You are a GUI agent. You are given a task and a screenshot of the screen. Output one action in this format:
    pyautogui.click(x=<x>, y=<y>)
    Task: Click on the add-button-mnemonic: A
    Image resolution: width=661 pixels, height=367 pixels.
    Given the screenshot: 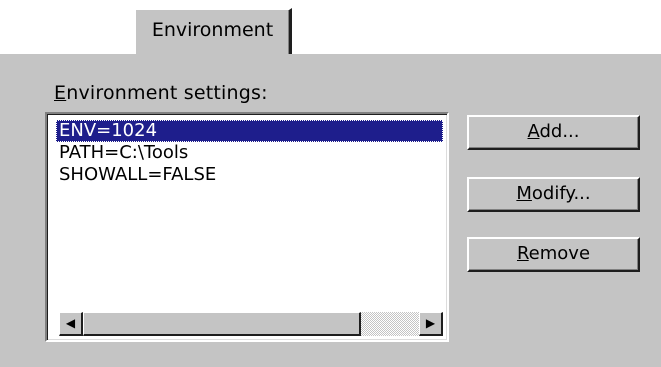 What is the action you would take?
    pyautogui.click(x=533, y=131)
    